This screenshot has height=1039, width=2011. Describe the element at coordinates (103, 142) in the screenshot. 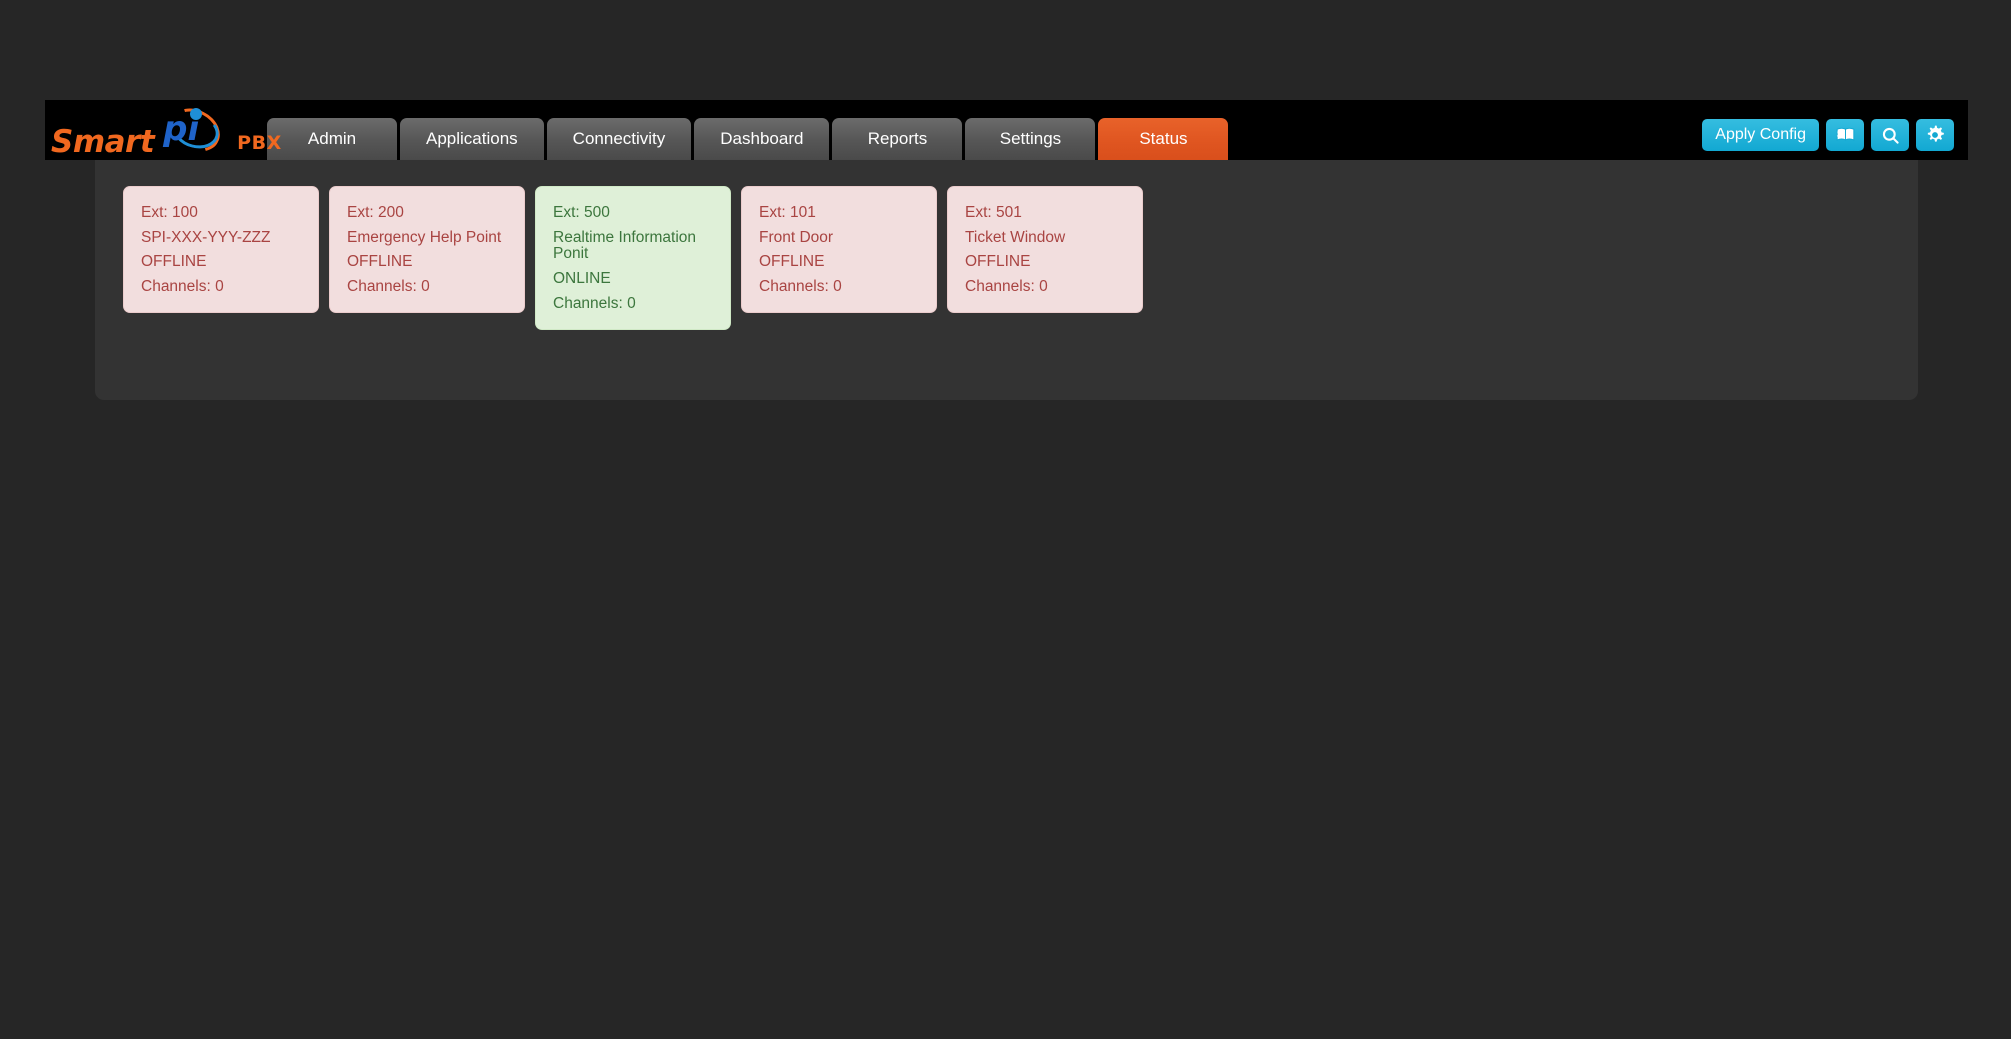

I see `logo-text-smart: Smart` at that location.